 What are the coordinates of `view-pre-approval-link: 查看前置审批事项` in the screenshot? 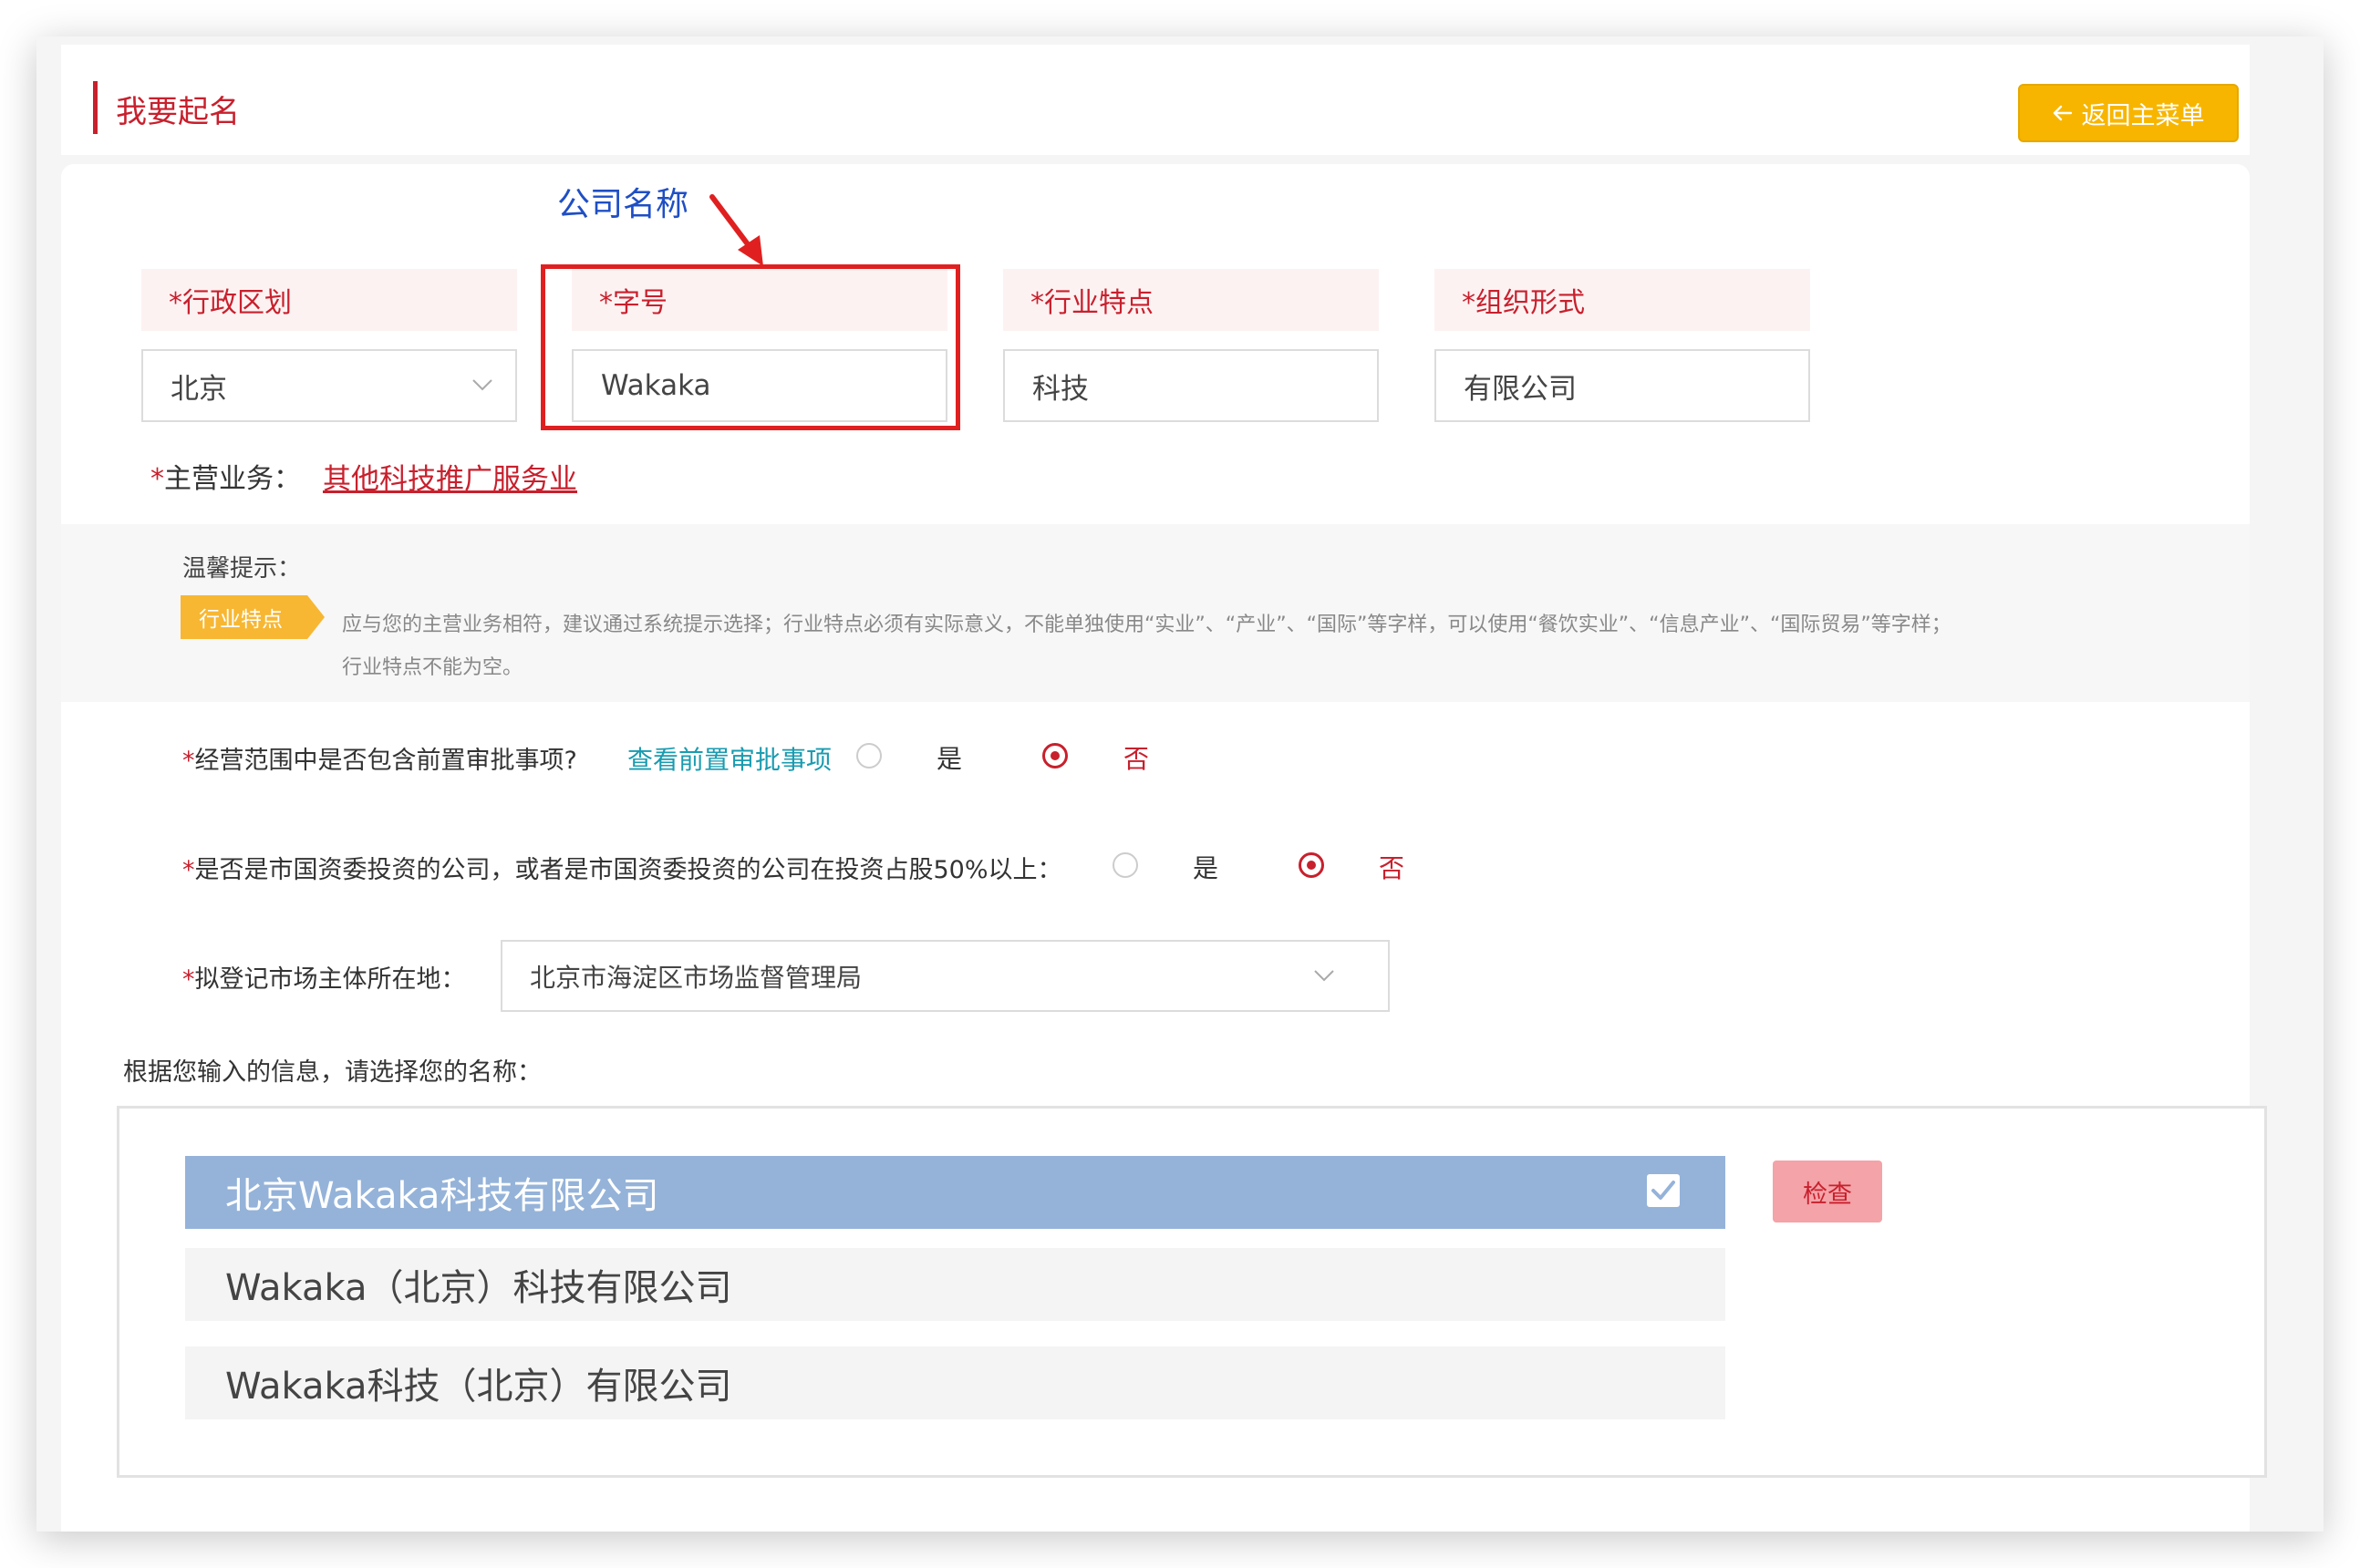 It's located at (729, 758).